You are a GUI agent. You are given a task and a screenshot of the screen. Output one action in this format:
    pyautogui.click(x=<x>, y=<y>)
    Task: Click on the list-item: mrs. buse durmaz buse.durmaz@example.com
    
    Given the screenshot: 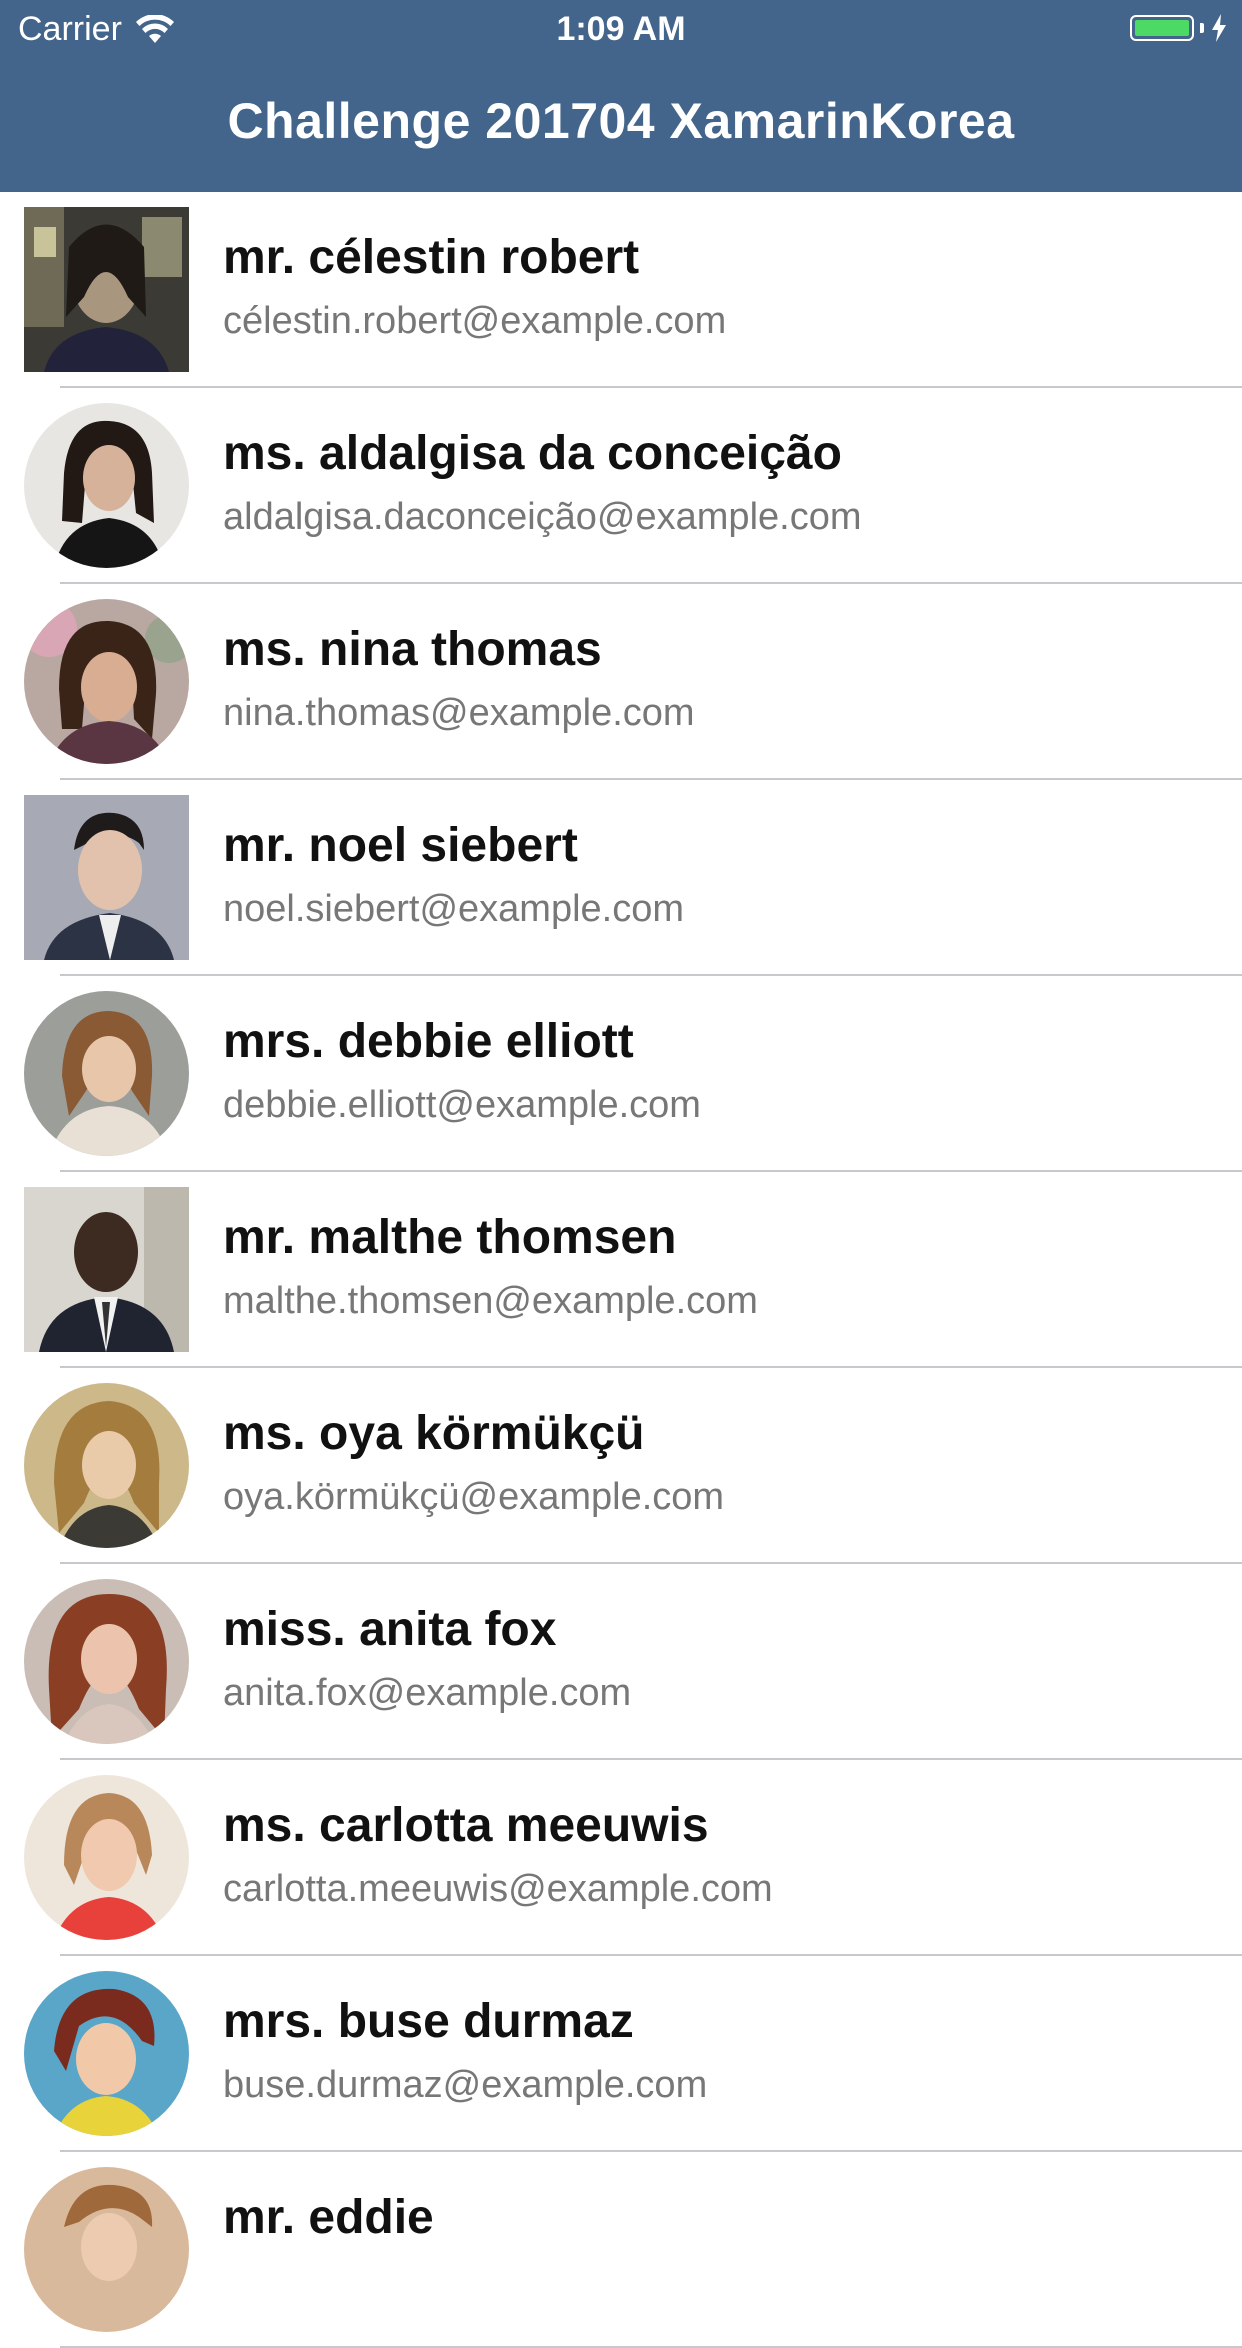 What is the action you would take?
    pyautogui.click(x=621, y=2054)
    